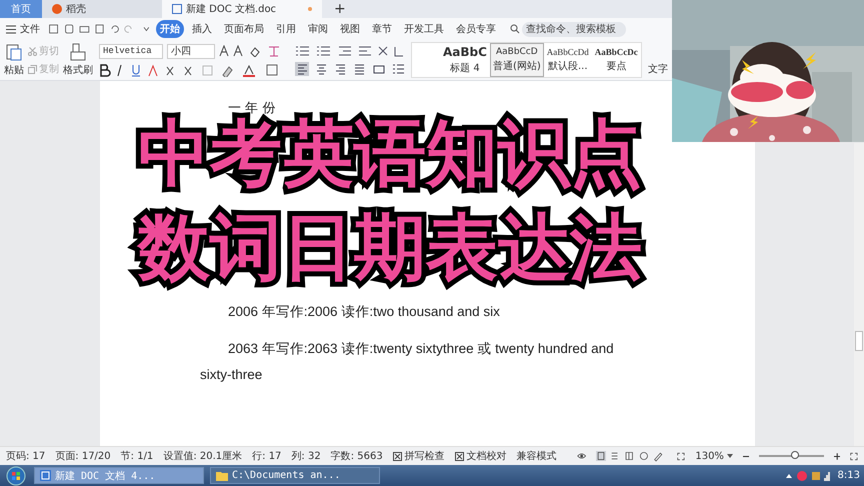 Image resolution: width=864 pixels, height=486 pixels. What do you see at coordinates (102, 9) in the screenshot?
I see `window-tab: 稻壳` at bounding box center [102, 9].